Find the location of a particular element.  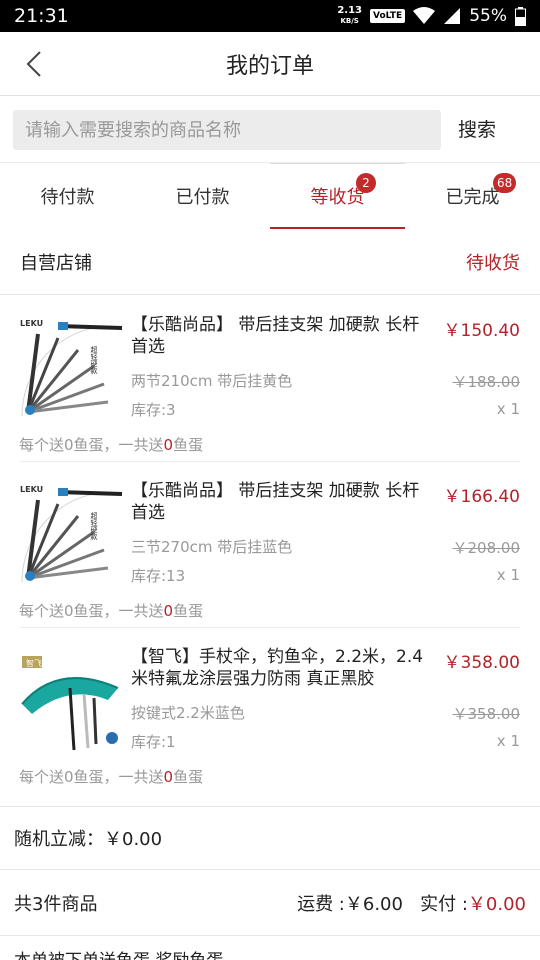

status-time: 21:31 is located at coordinates (41, 16).